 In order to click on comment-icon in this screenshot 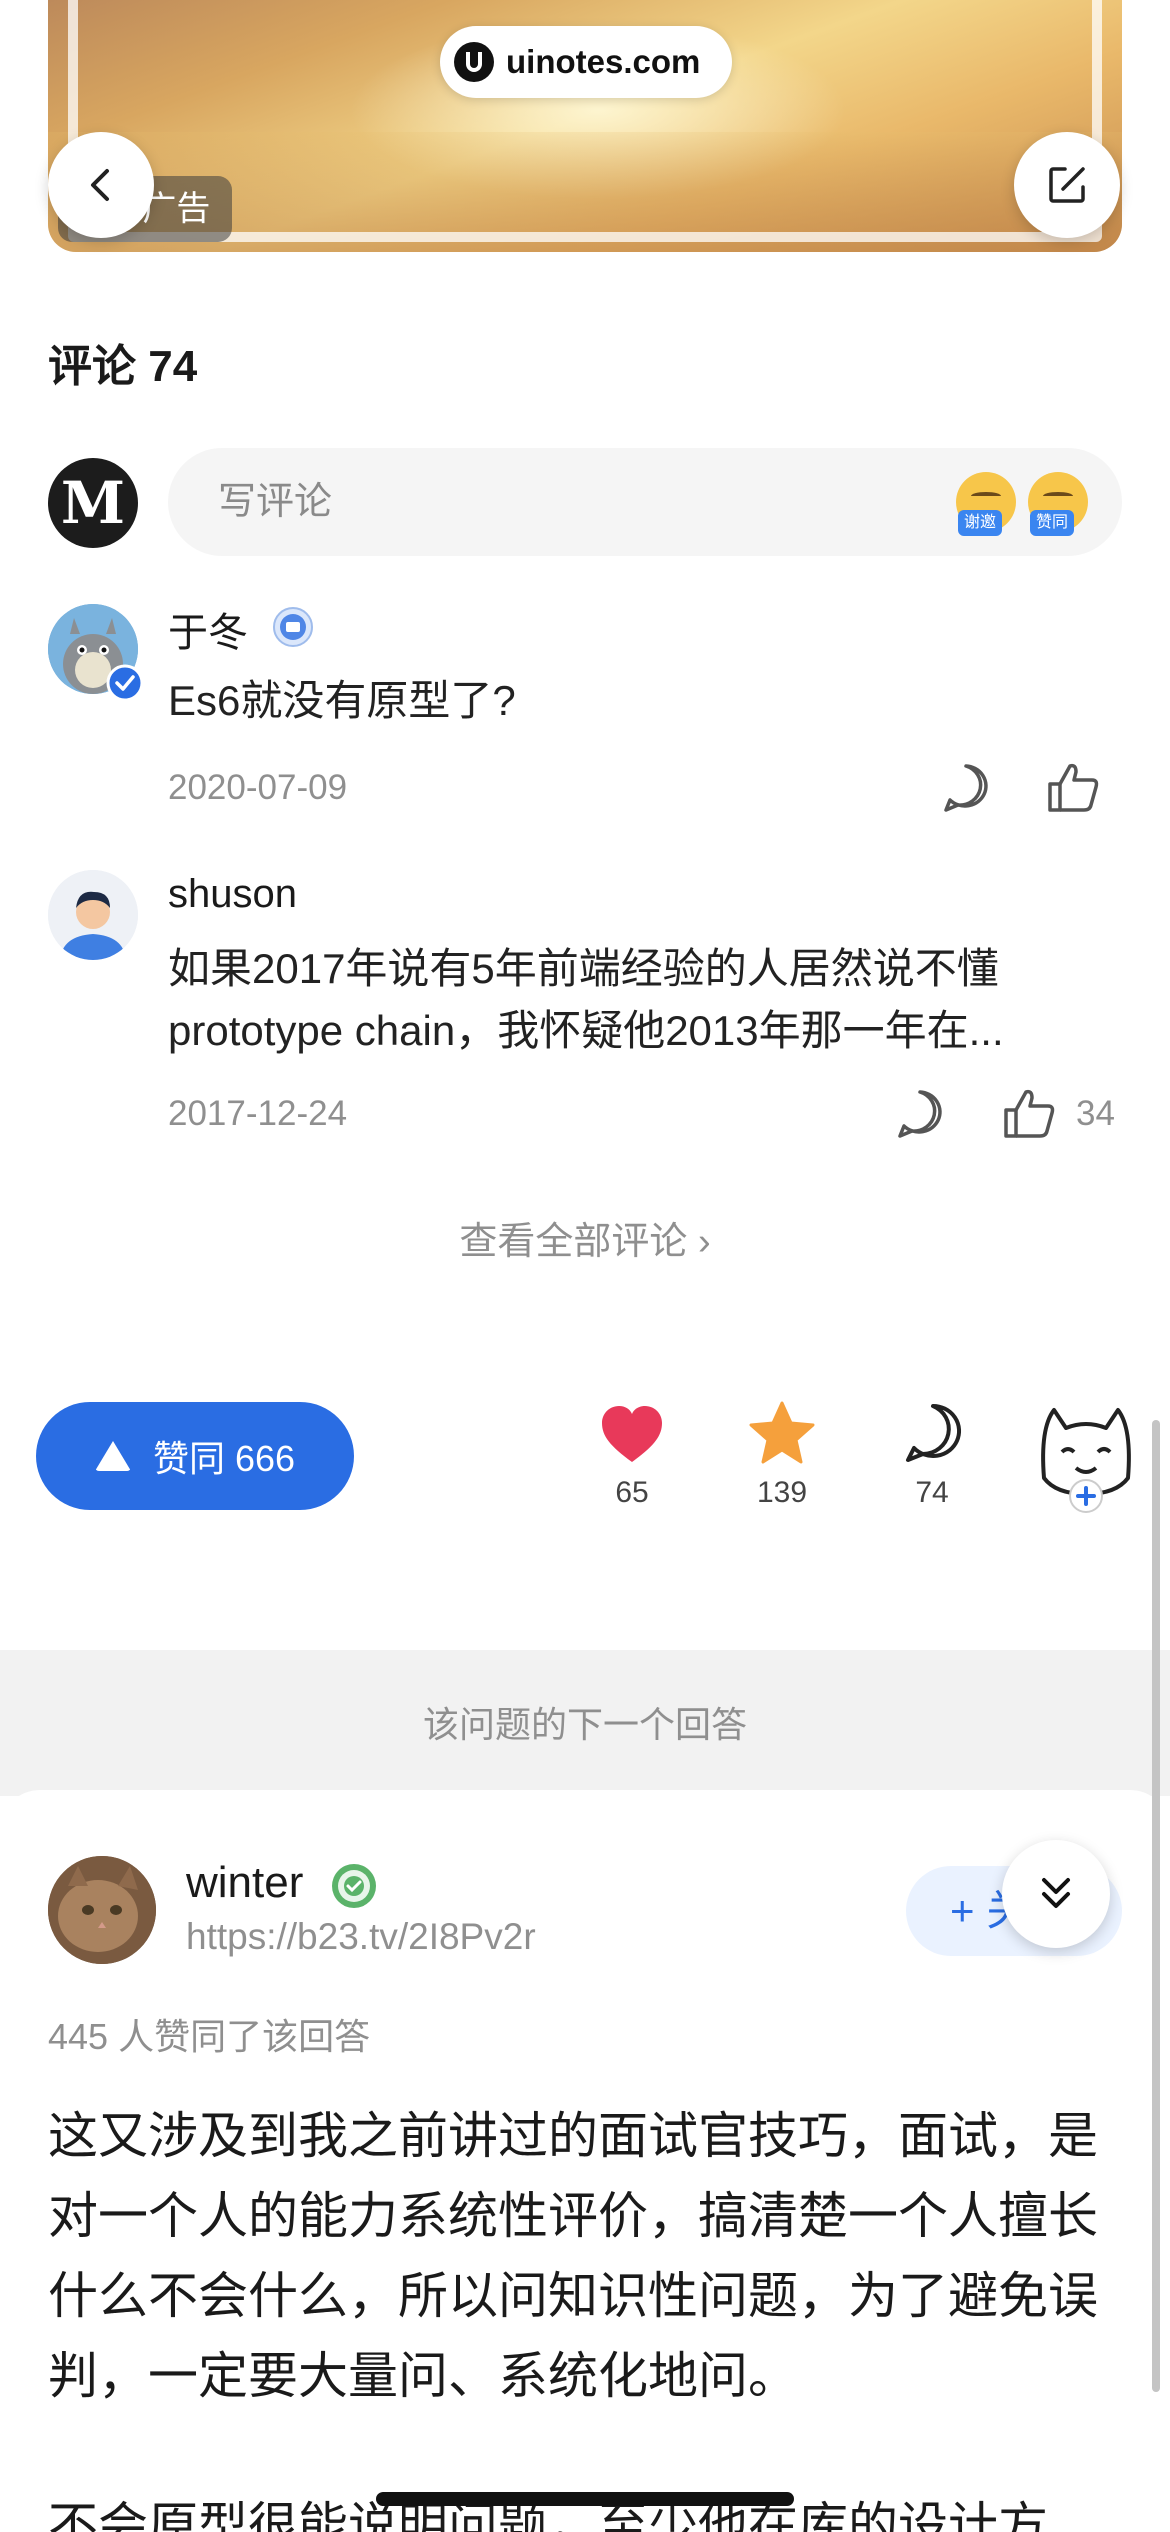, I will do `click(933, 1433)`.